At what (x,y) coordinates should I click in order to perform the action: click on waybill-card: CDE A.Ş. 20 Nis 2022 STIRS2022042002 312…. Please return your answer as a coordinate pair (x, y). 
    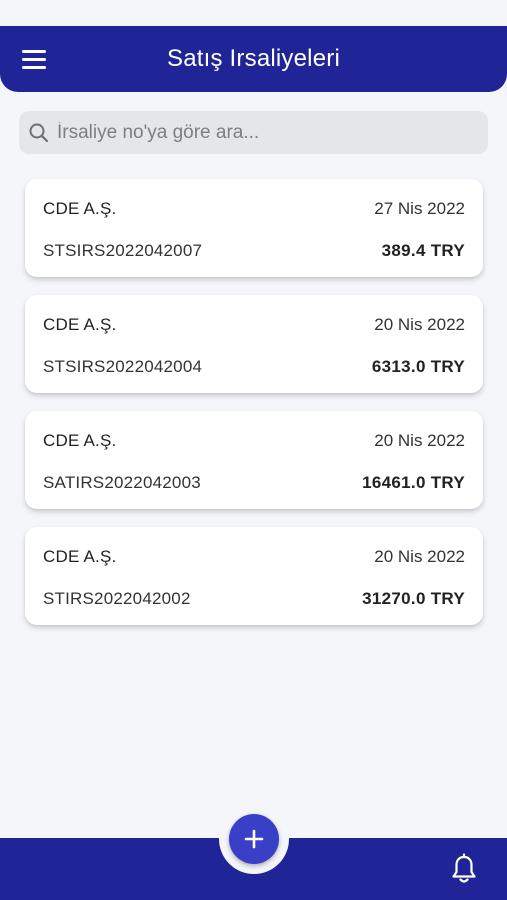
    Looking at the image, I should click on (254, 576).